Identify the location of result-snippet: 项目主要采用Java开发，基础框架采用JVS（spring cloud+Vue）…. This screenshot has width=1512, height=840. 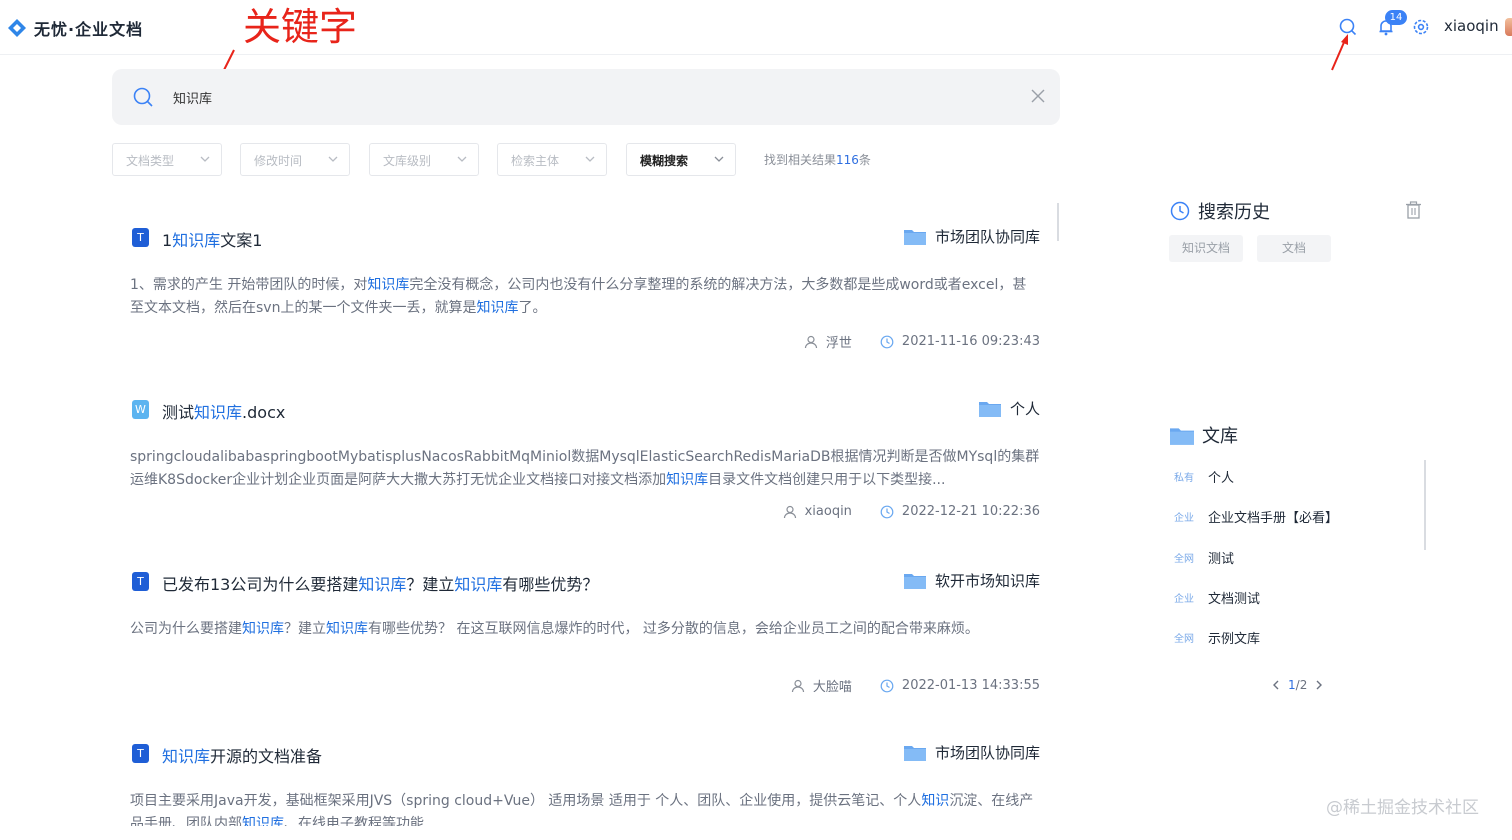
(585, 808).